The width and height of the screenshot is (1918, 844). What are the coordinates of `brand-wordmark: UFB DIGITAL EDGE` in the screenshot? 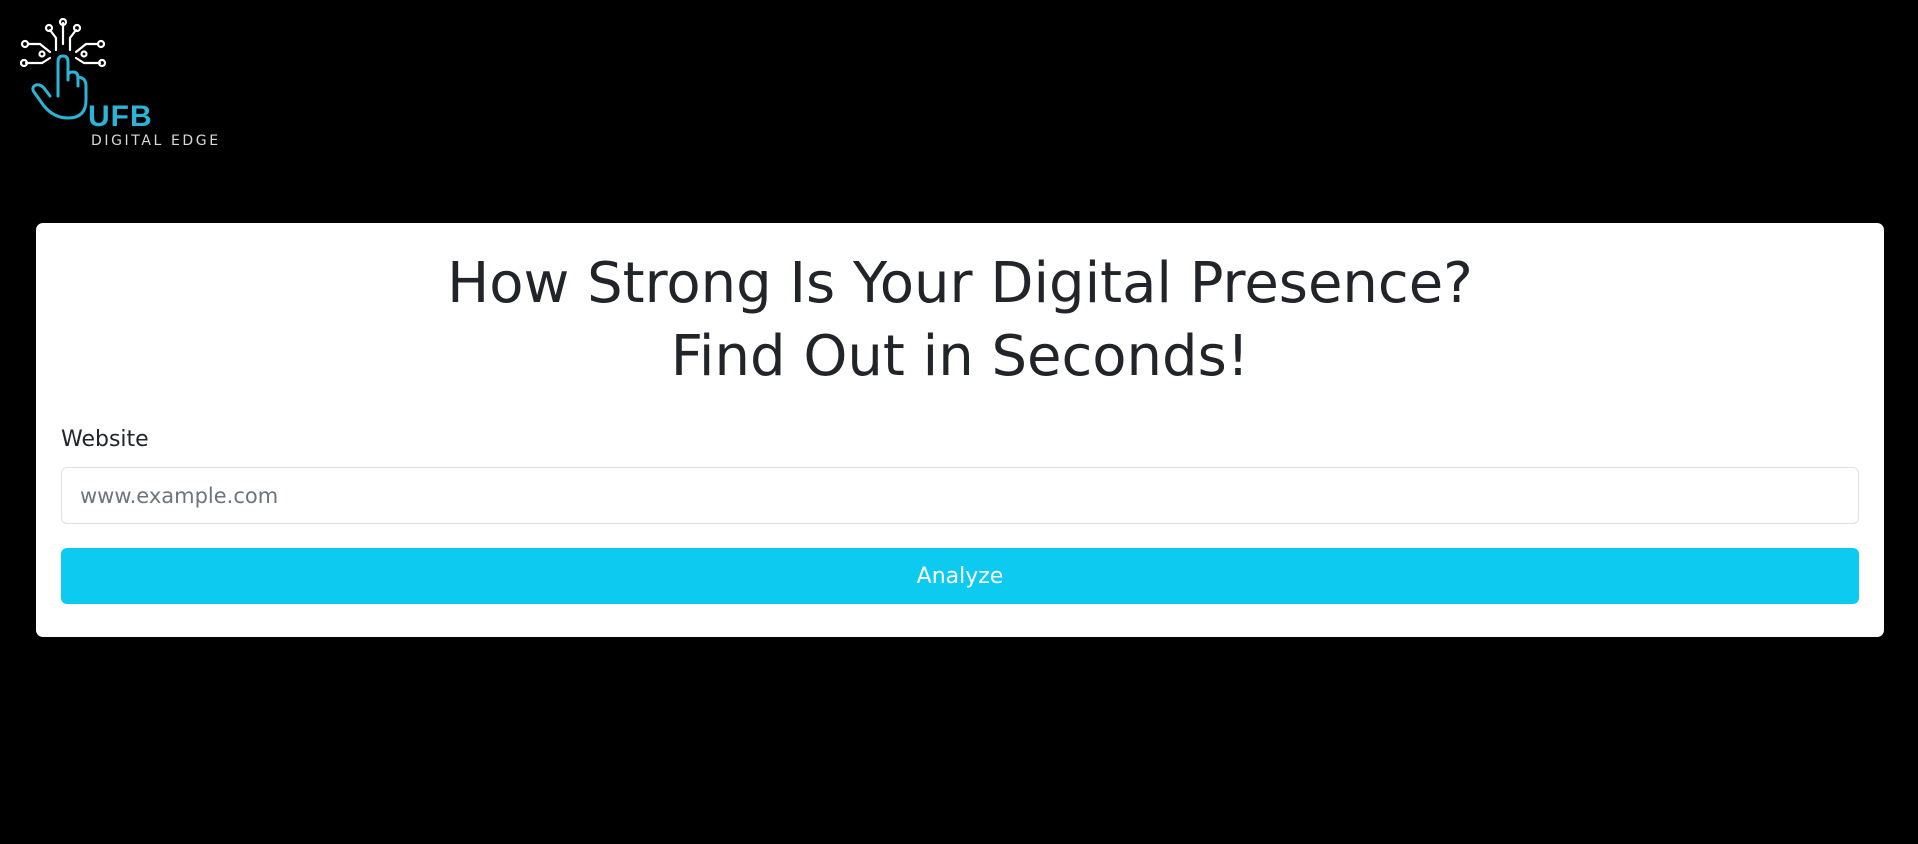 It's located at (154, 124).